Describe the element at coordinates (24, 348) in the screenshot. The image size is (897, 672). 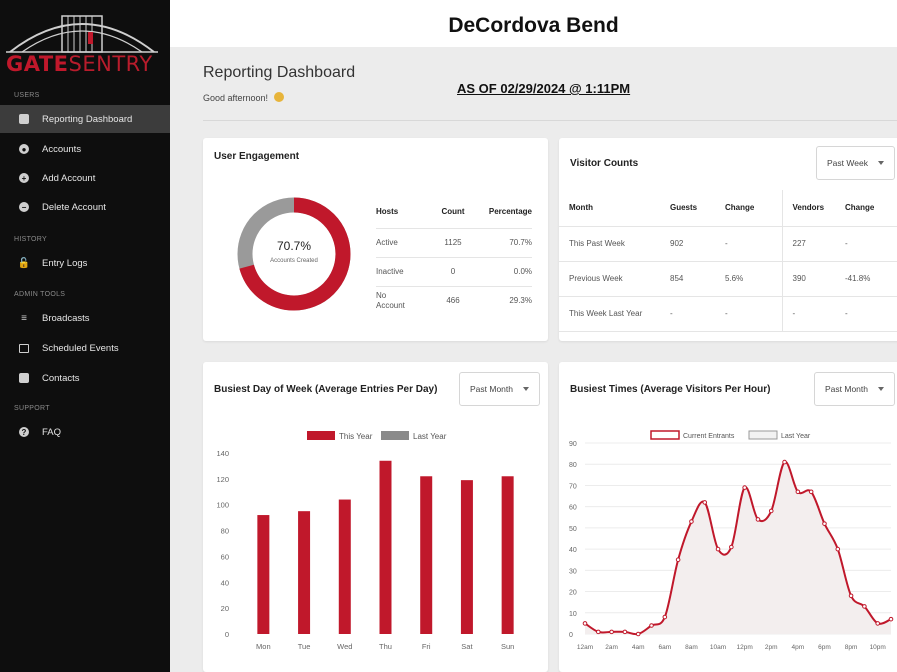
I see `calendar-icon` at that location.